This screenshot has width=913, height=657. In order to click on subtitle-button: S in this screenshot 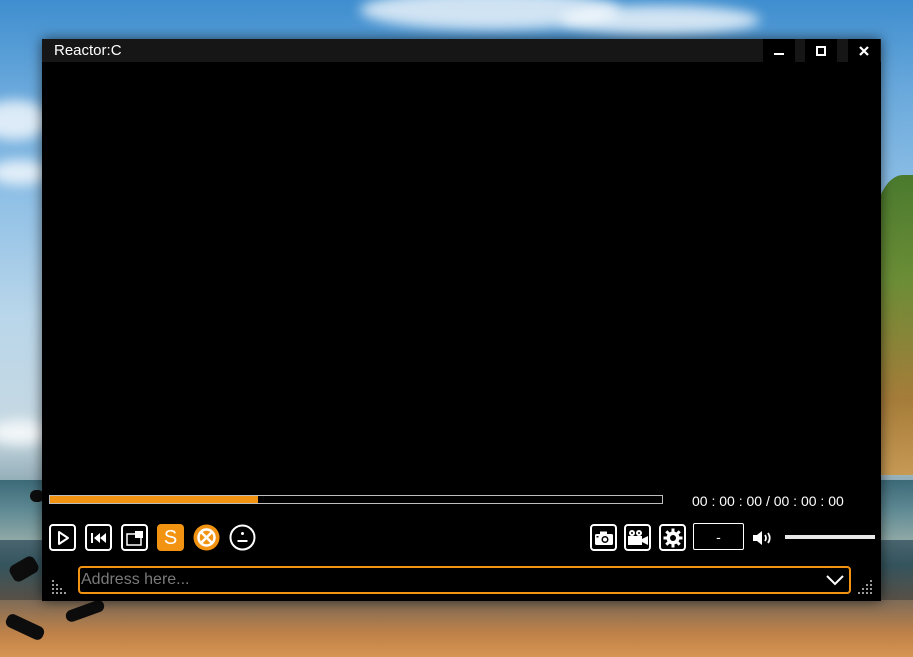, I will do `click(170, 537)`.